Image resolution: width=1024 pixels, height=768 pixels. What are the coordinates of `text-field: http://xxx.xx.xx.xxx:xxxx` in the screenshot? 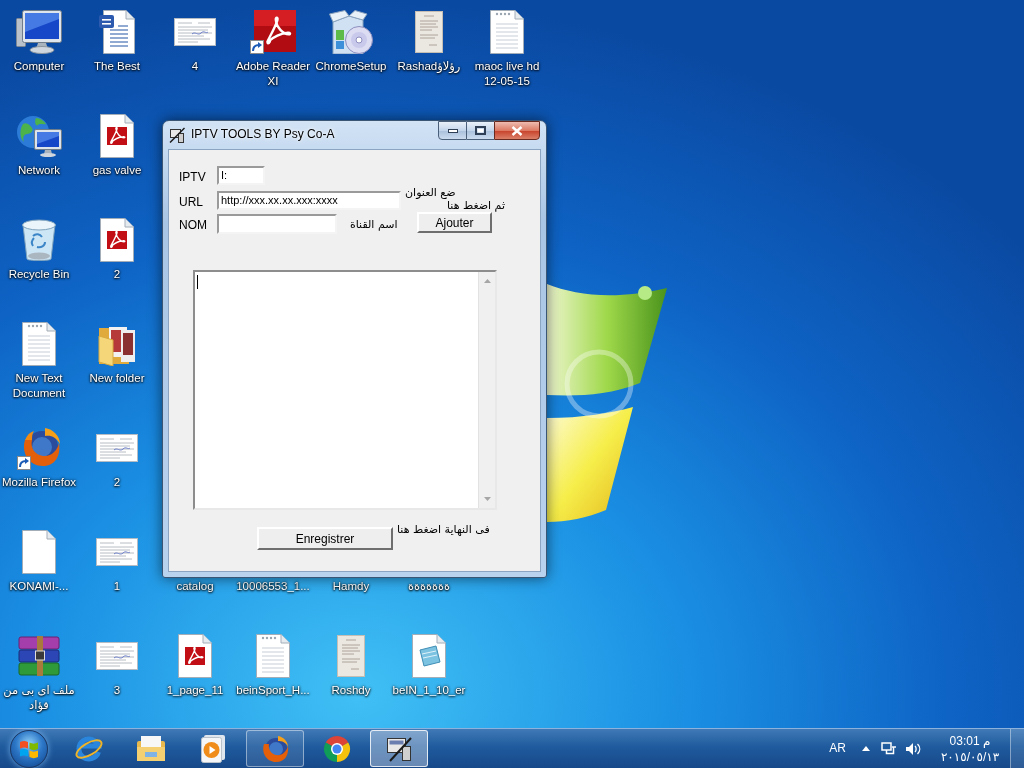 It's located at (309, 200).